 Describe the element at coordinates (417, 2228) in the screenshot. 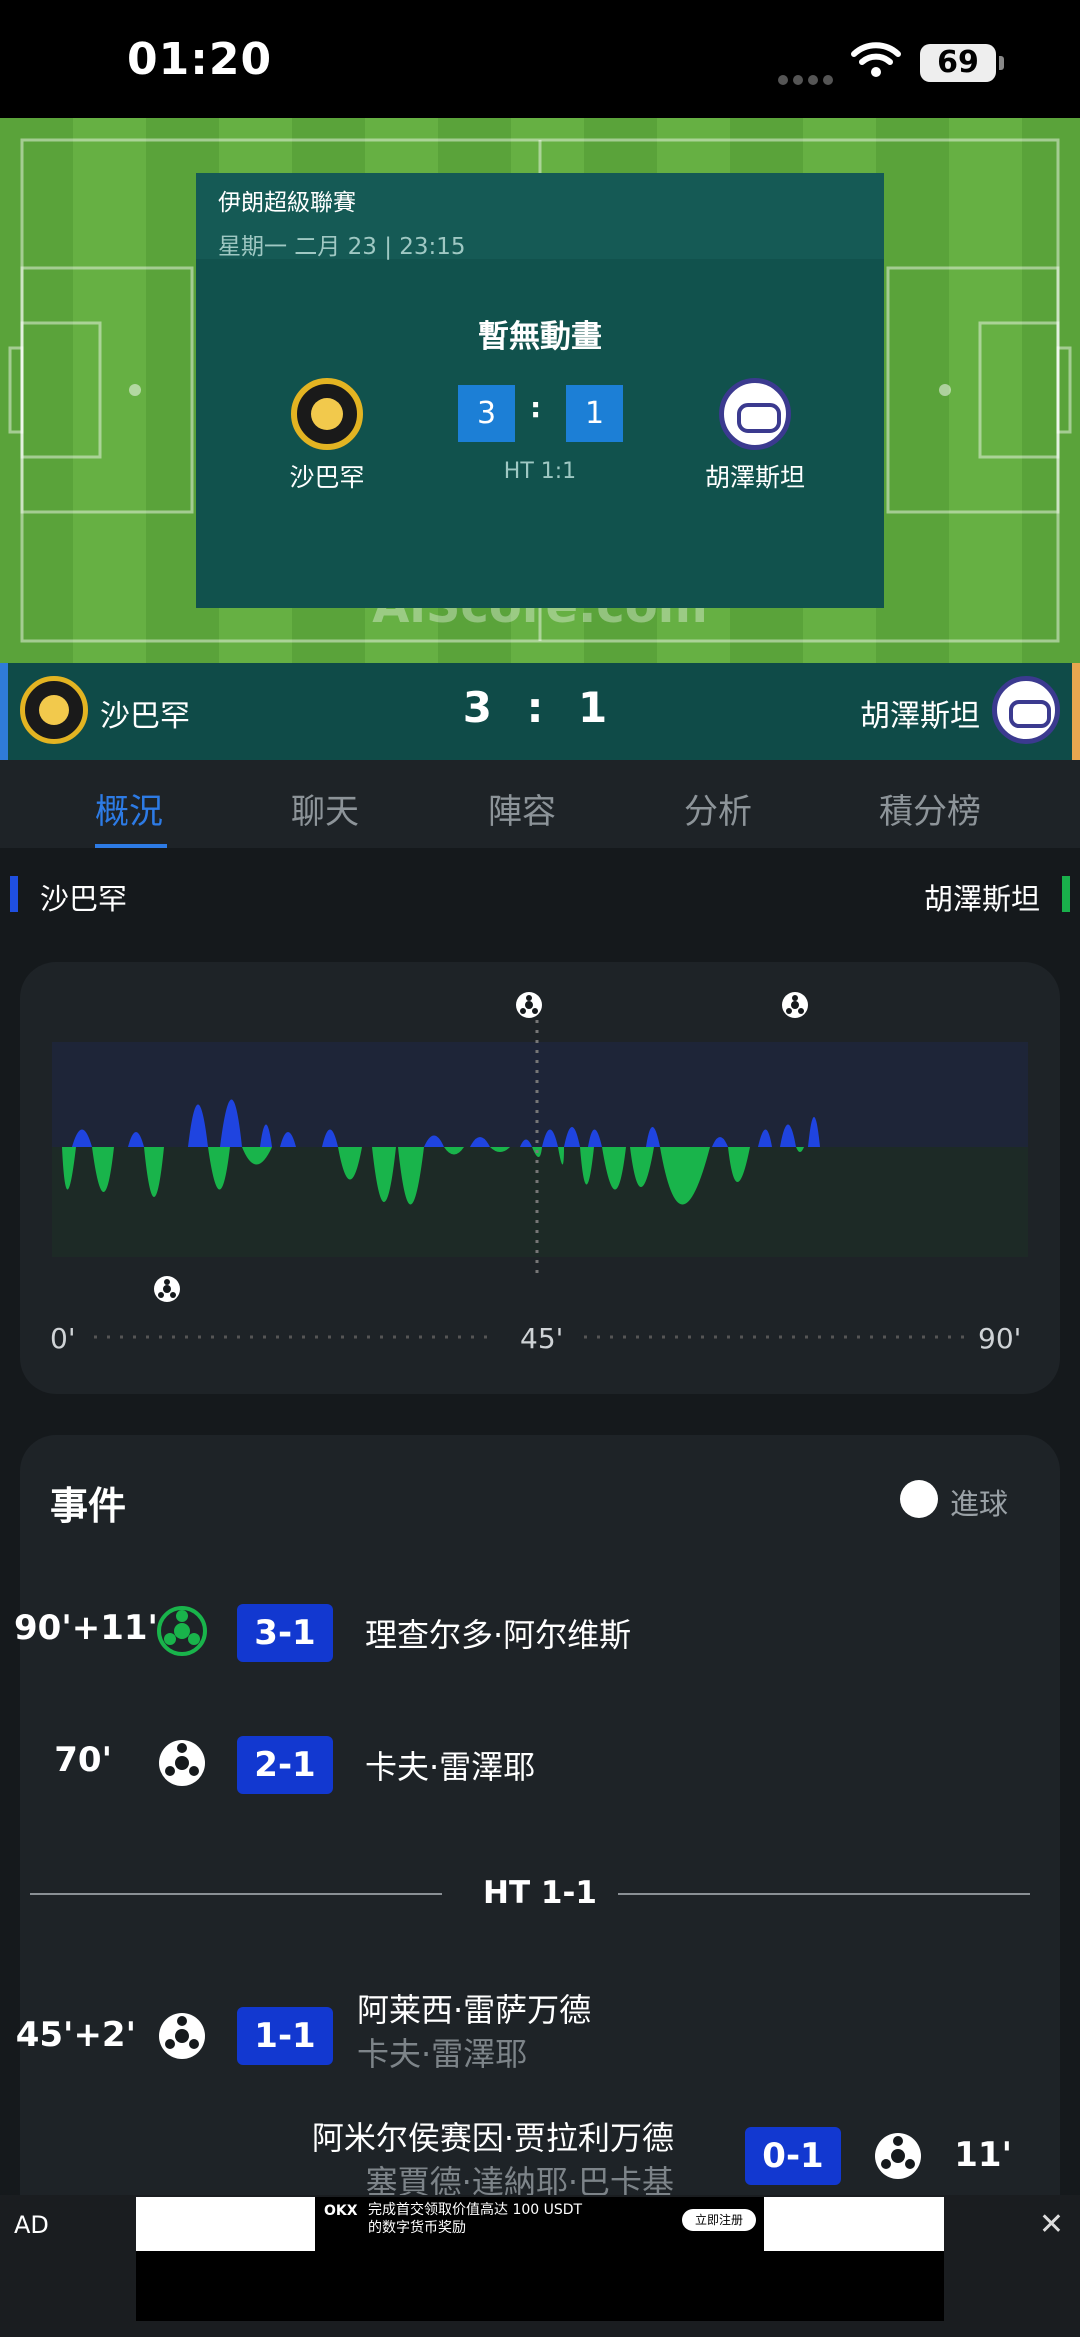

I see `ad-text-line2: 的数字货币奖励` at that location.